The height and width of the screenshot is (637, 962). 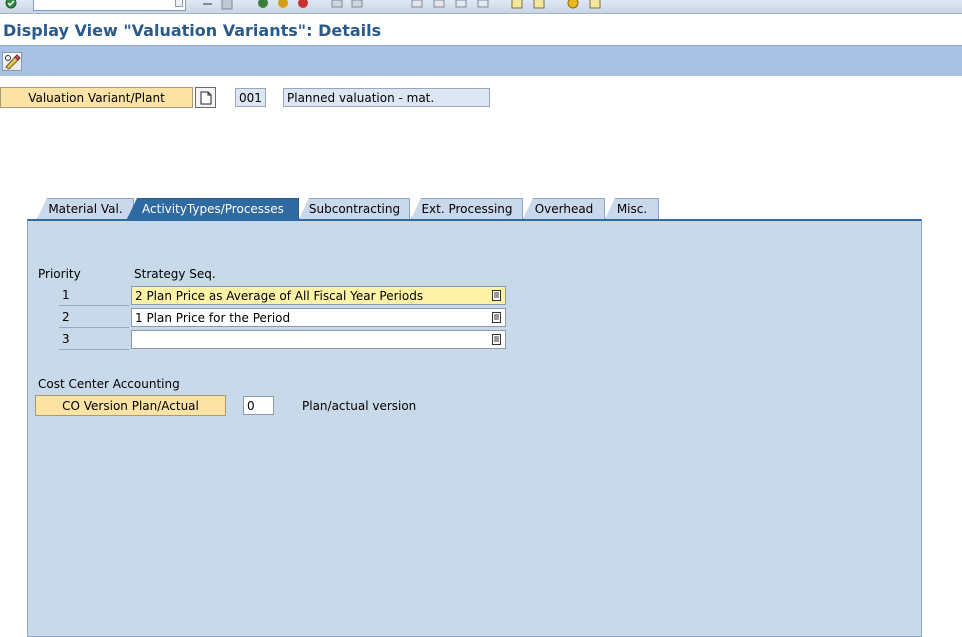 I want to click on shortcut-icon, so click(x=539, y=5).